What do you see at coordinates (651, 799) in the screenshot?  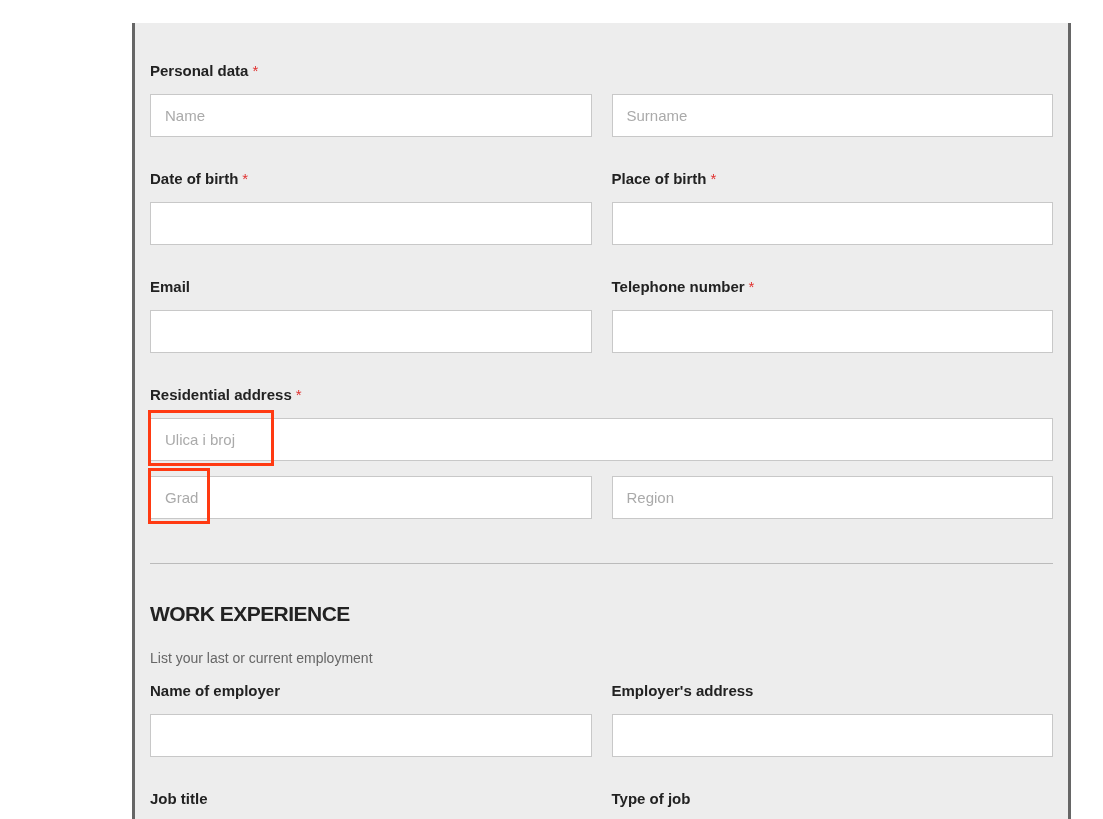 I see `field-label: Type of job` at bounding box center [651, 799].